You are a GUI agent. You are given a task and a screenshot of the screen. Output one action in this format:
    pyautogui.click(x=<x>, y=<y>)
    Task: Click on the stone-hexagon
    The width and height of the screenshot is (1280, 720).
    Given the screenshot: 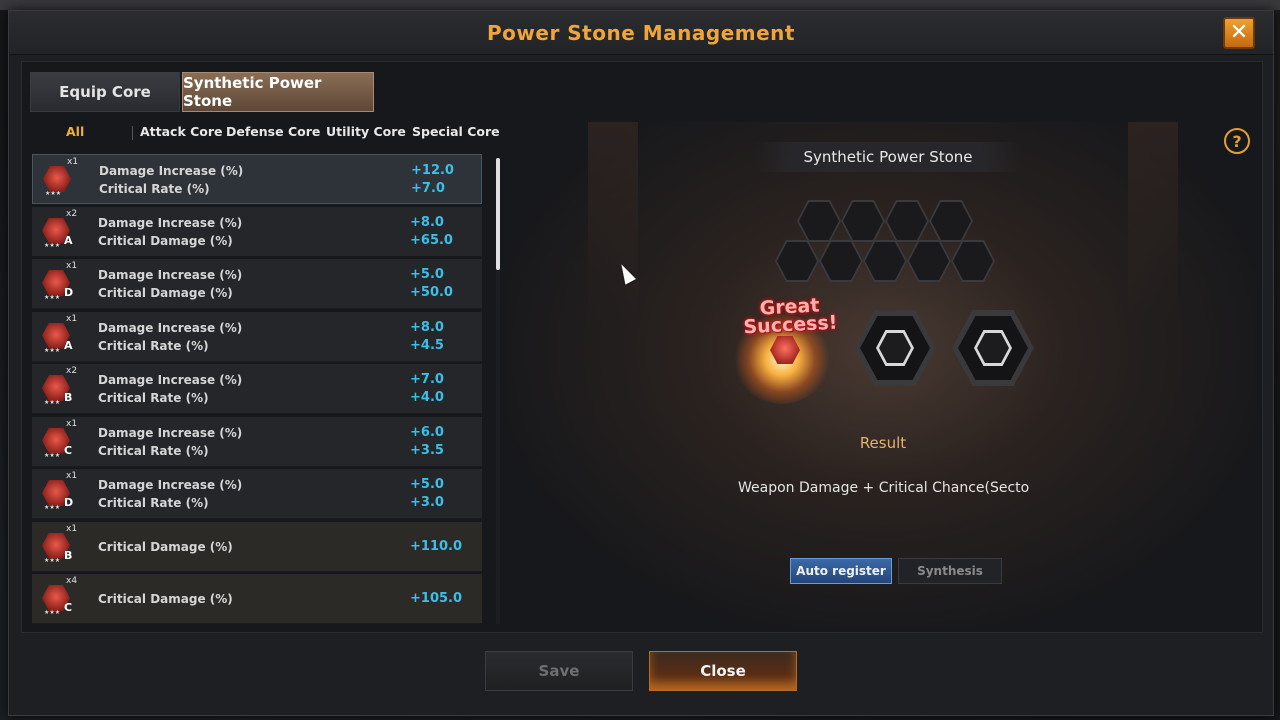 What is the action you would take?
    pyautogui.click(x=57, y=179)
    